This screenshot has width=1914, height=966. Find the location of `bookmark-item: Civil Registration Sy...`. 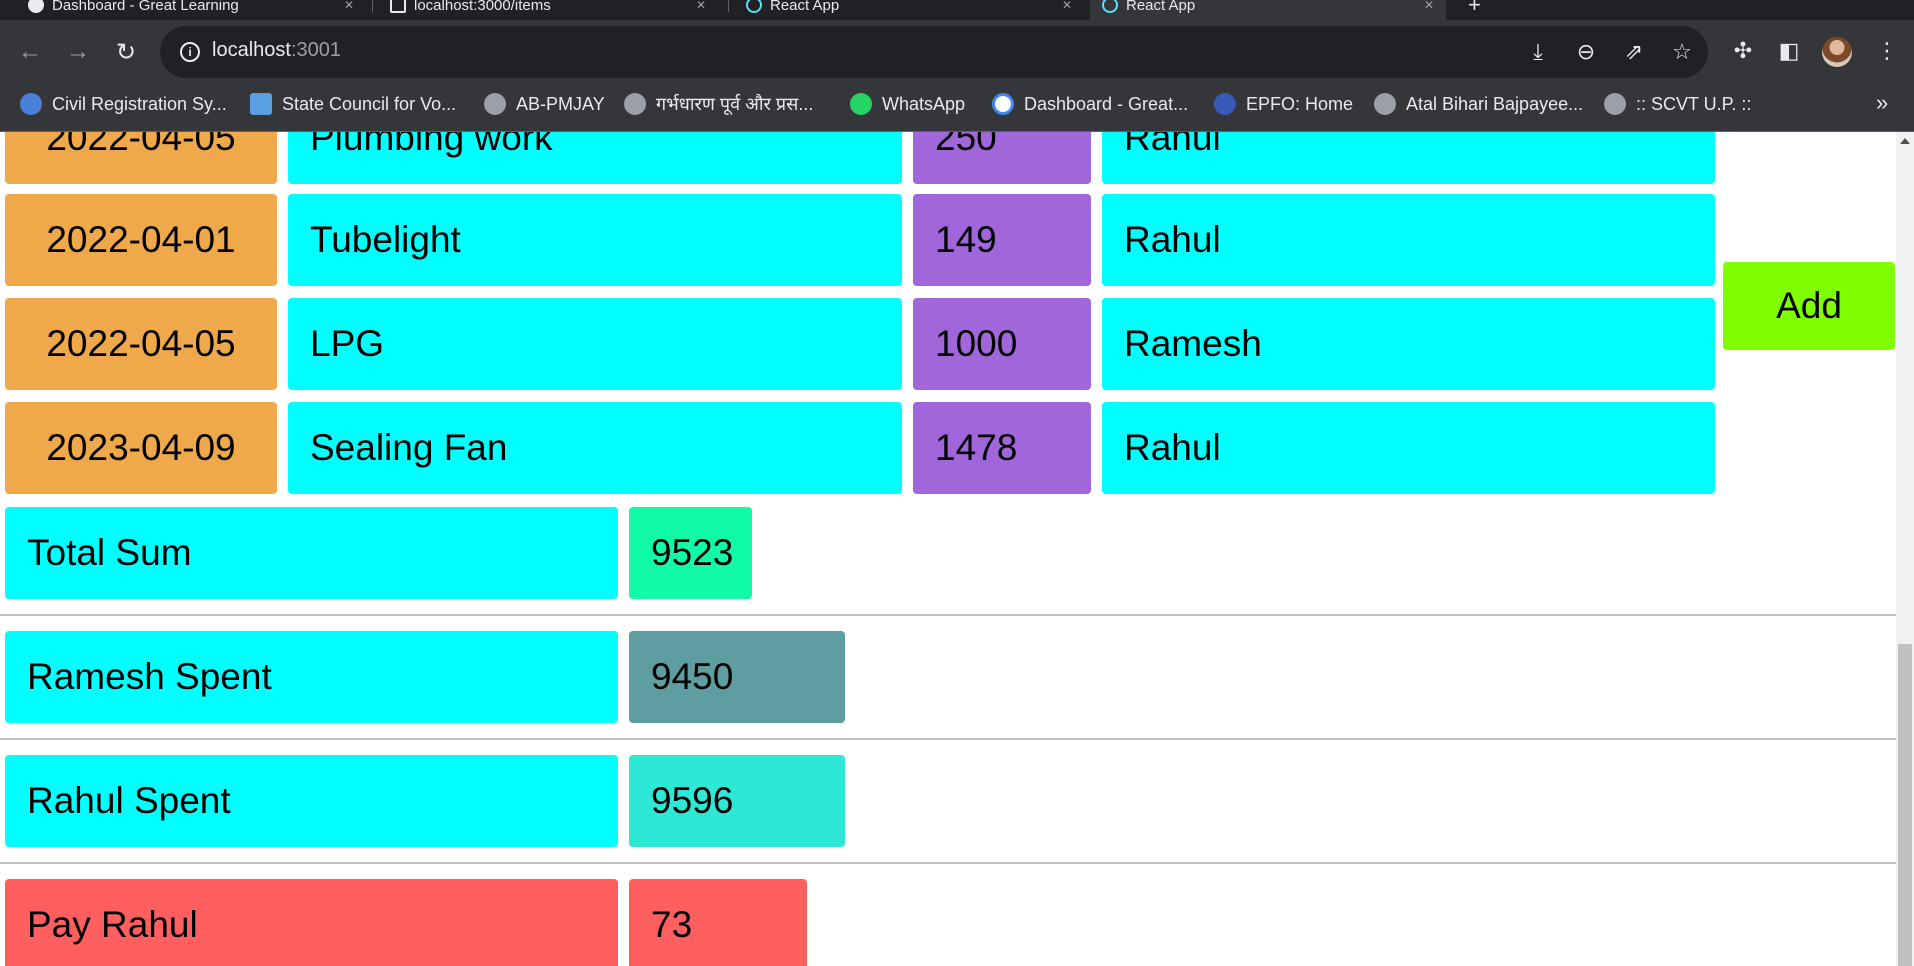

bookmark-item: Civil Registration Sy... is located at coordinates (123, 104).